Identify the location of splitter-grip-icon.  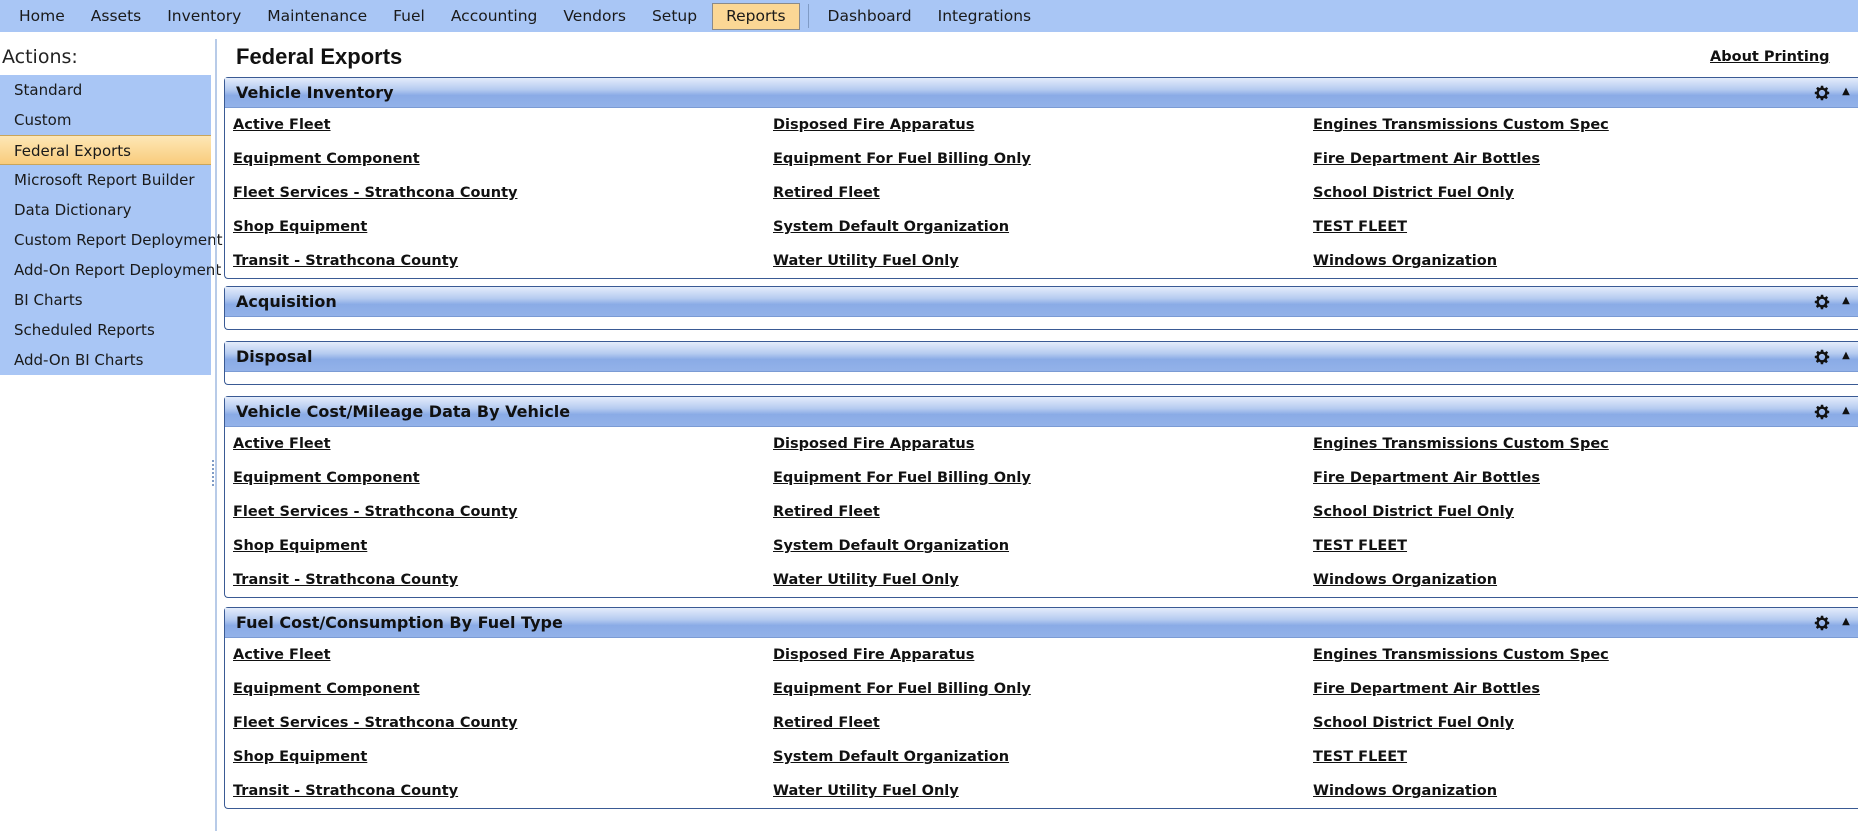
(214, 473).